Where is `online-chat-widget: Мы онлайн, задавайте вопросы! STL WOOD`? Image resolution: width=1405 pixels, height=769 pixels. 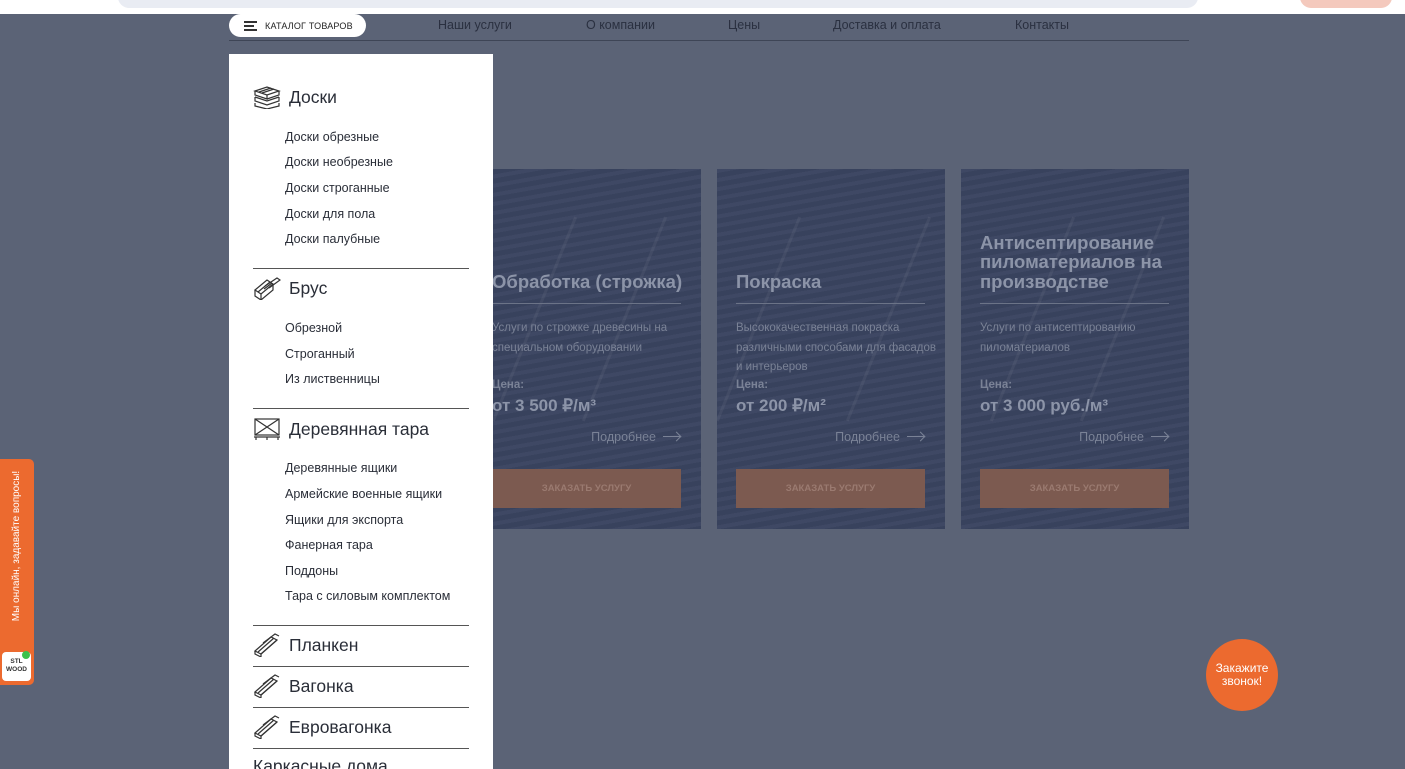 online-chat-widget: Мы онлайн, задавайте вопросы! STL WOOD is located at coordinates (17, 572).